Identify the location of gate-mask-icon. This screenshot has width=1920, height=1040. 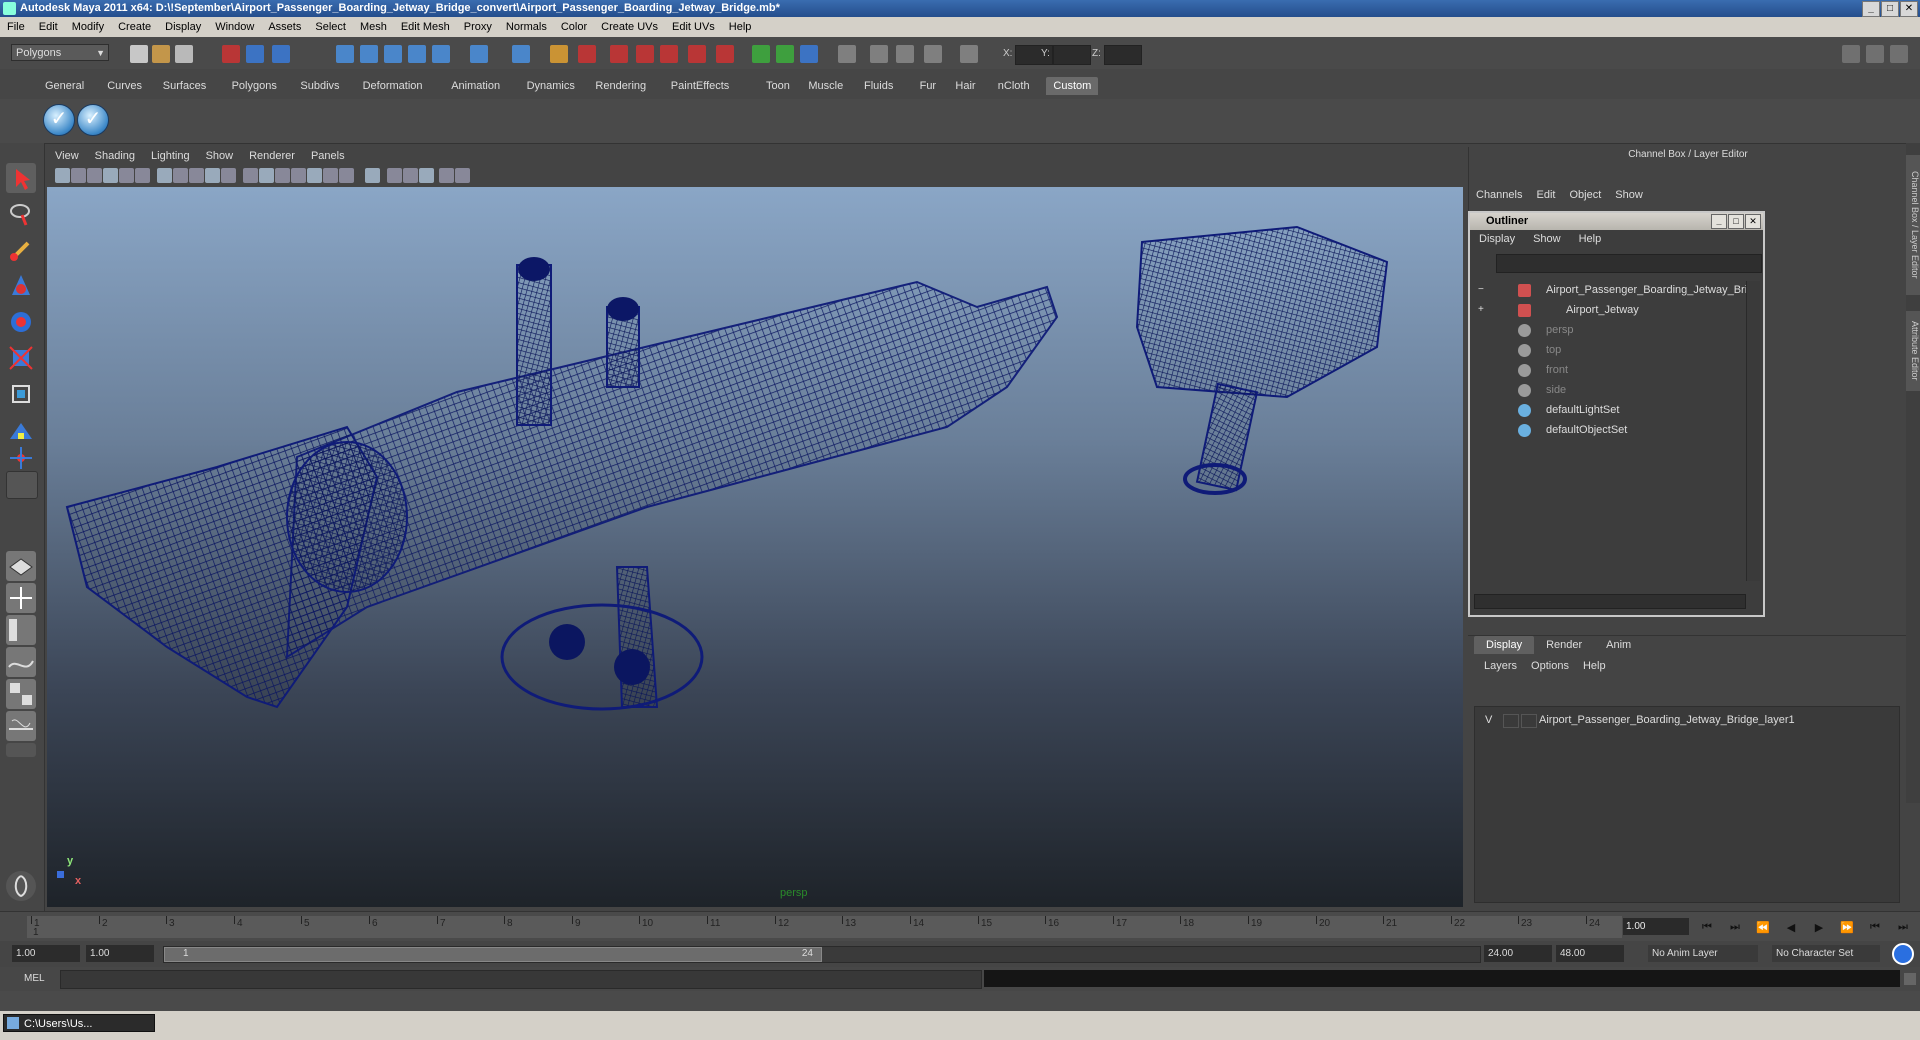
(180, 175).